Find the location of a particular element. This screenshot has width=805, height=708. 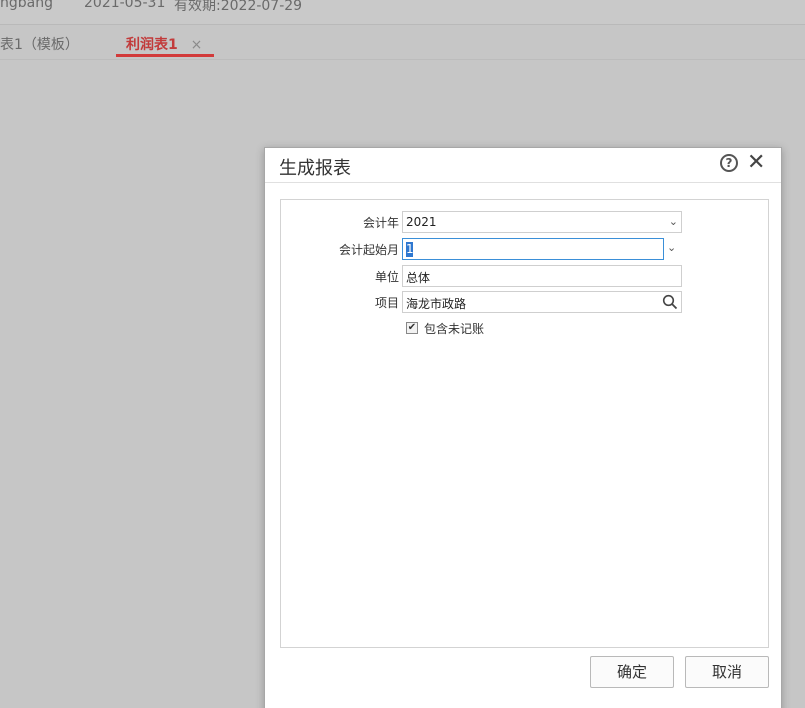

question-circle-icon: ? is located at coordinates (729, 163).